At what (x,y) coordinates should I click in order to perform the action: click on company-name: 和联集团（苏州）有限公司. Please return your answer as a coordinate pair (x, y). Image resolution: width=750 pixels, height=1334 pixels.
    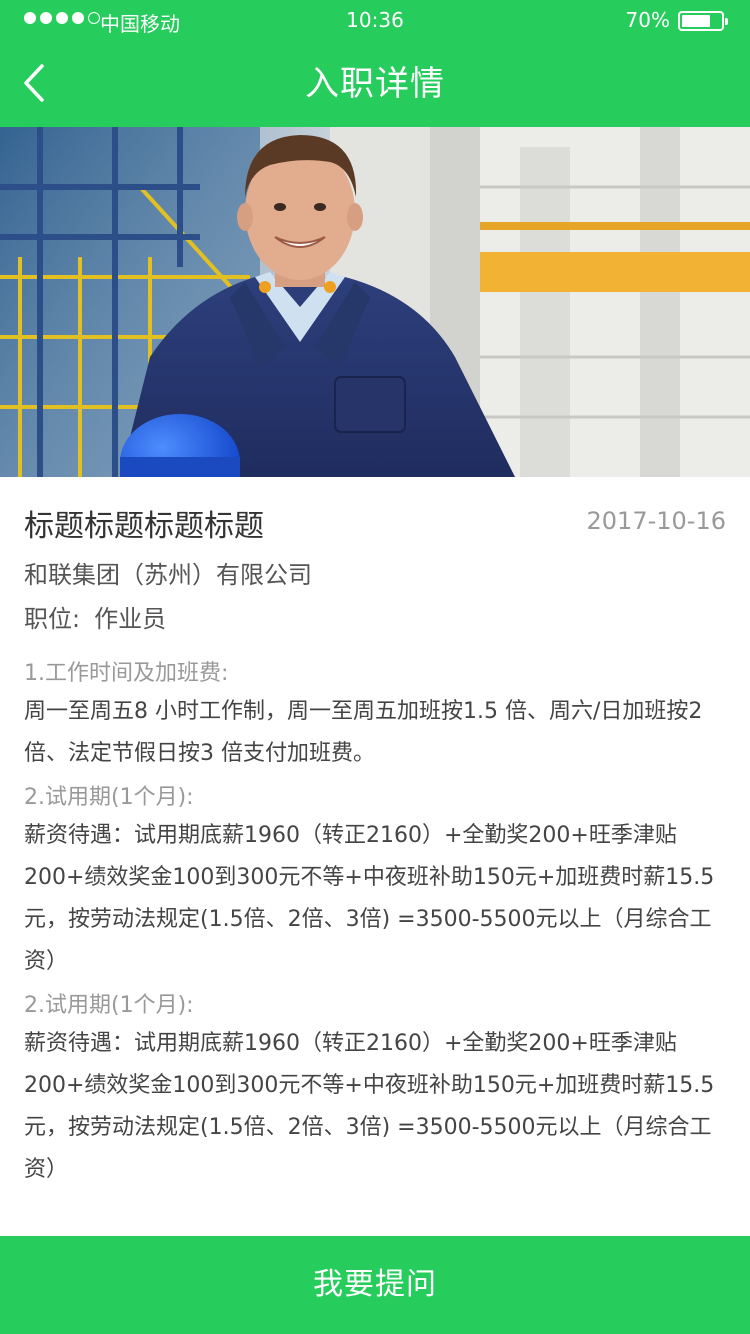
    Looking at the image, I should click on (168, 575).